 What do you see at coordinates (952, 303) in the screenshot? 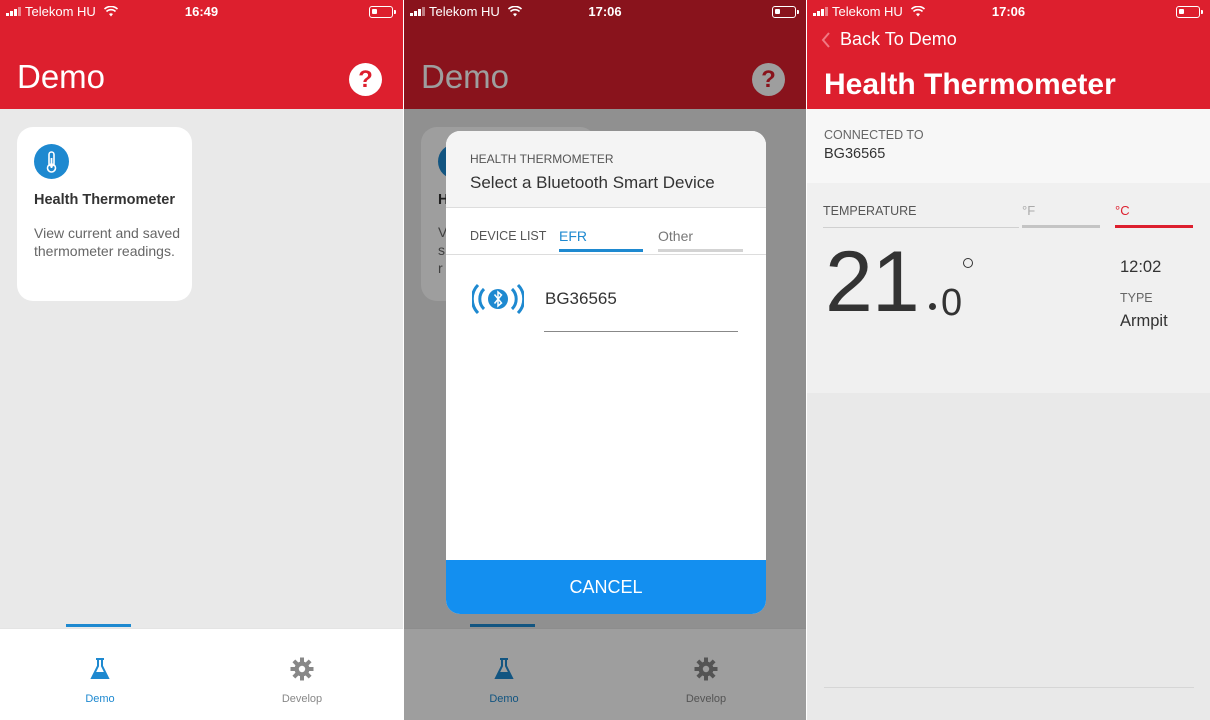
I see `temperature-decimal: 0` at bounding box center [952, 303].